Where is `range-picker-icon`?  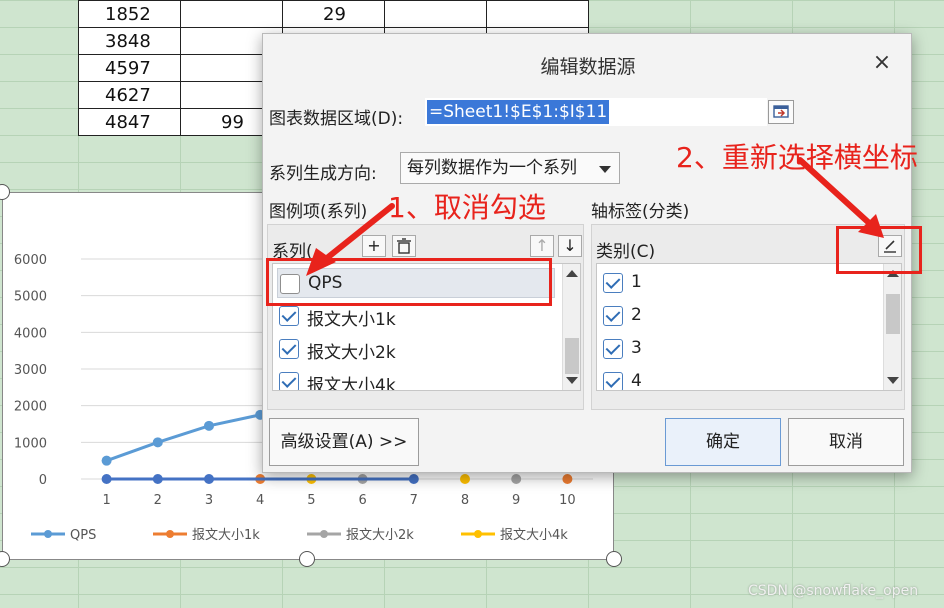
range-picker-icon is located at coordinates (781, 111).